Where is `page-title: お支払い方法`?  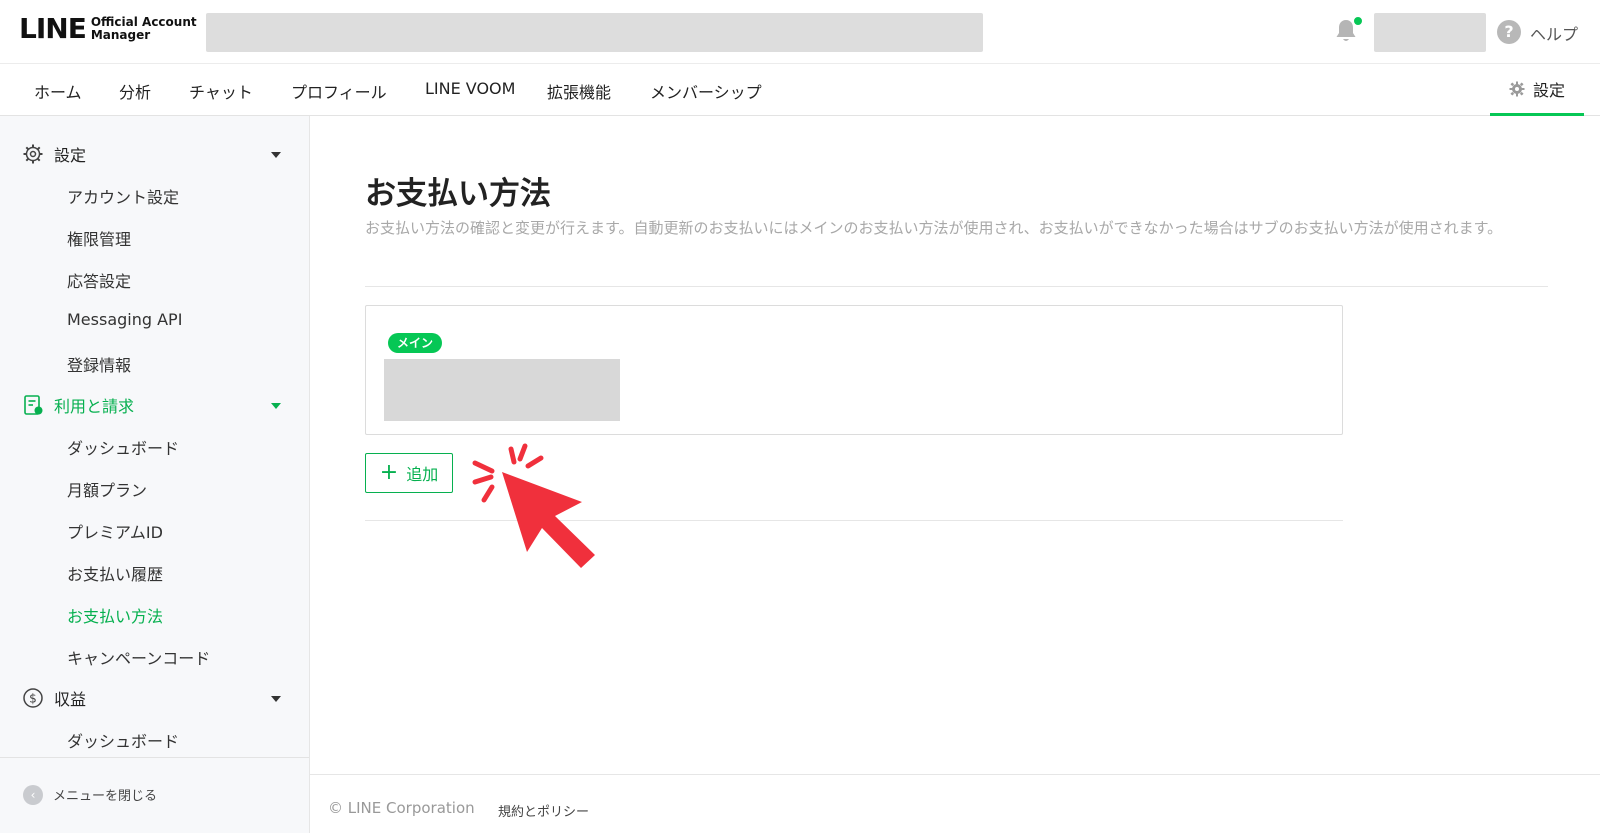 page-title: お支払い方法 is located at coordinates (458, 194).